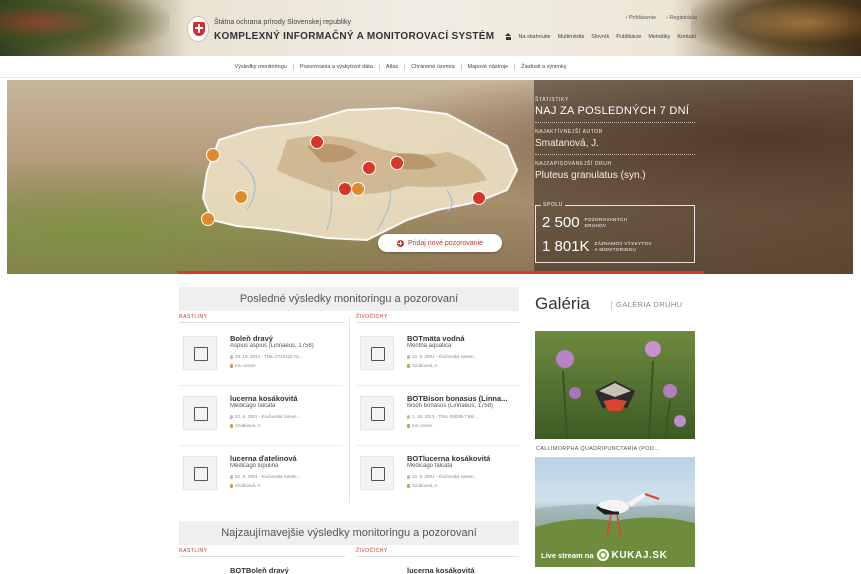 Image resolution: width=861 pixels, height=574 pixels. Describe the element at coordinates (552, 100) in the screenshot. I see `stats-caption: ŠTATISTIKY` at that location.